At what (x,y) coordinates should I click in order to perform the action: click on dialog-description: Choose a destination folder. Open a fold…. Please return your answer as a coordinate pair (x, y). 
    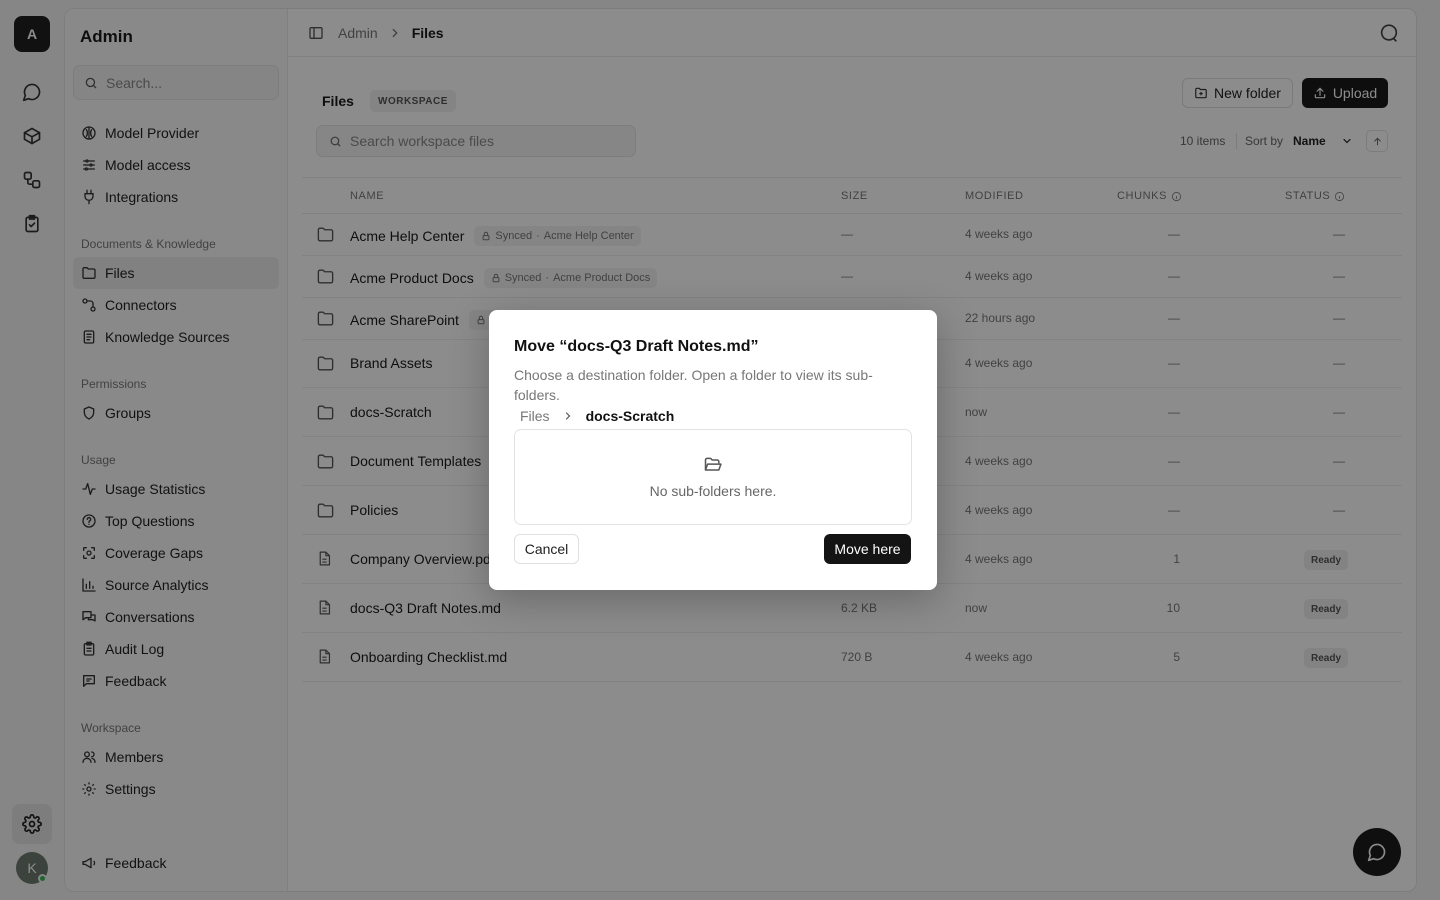
    Looking at the image, I should click on (693, 385).